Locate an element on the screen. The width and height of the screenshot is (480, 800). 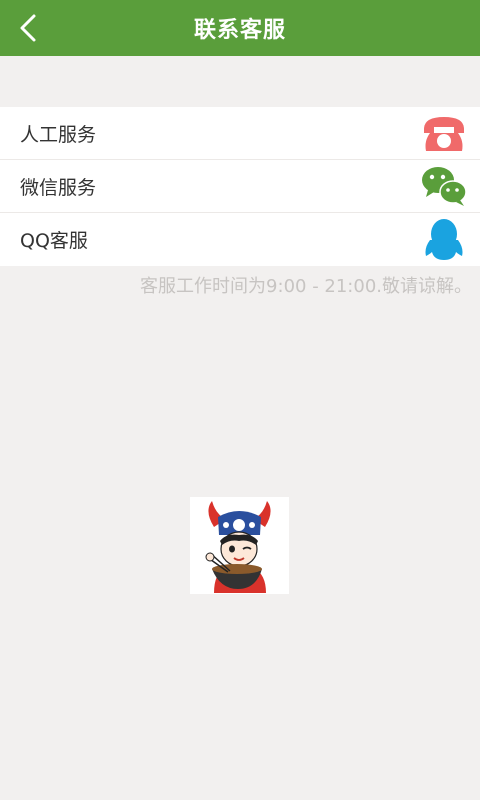
list-item-label: QQ客服 is located at coordinates (54, 241).